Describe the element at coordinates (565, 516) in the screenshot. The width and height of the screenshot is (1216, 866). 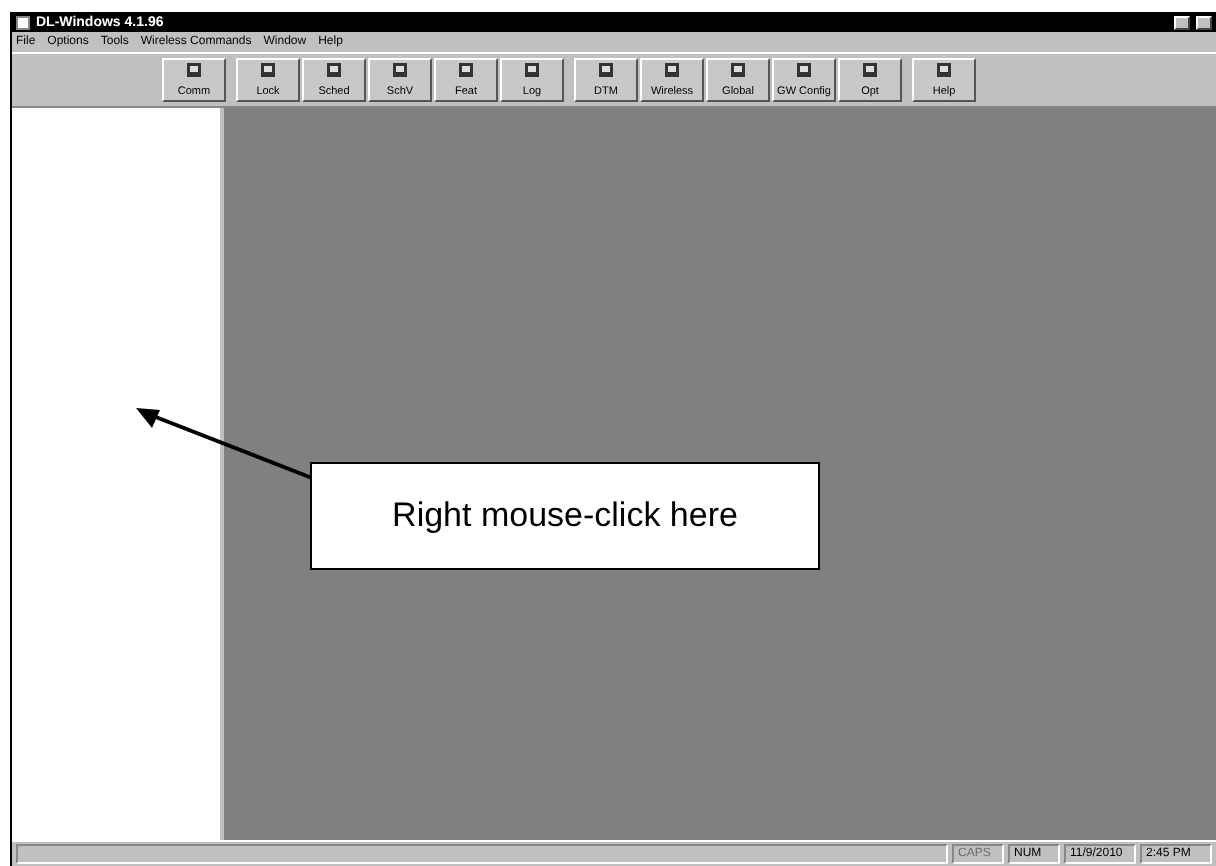
I see `annotation-callout: Right mouse-click here` at that location.